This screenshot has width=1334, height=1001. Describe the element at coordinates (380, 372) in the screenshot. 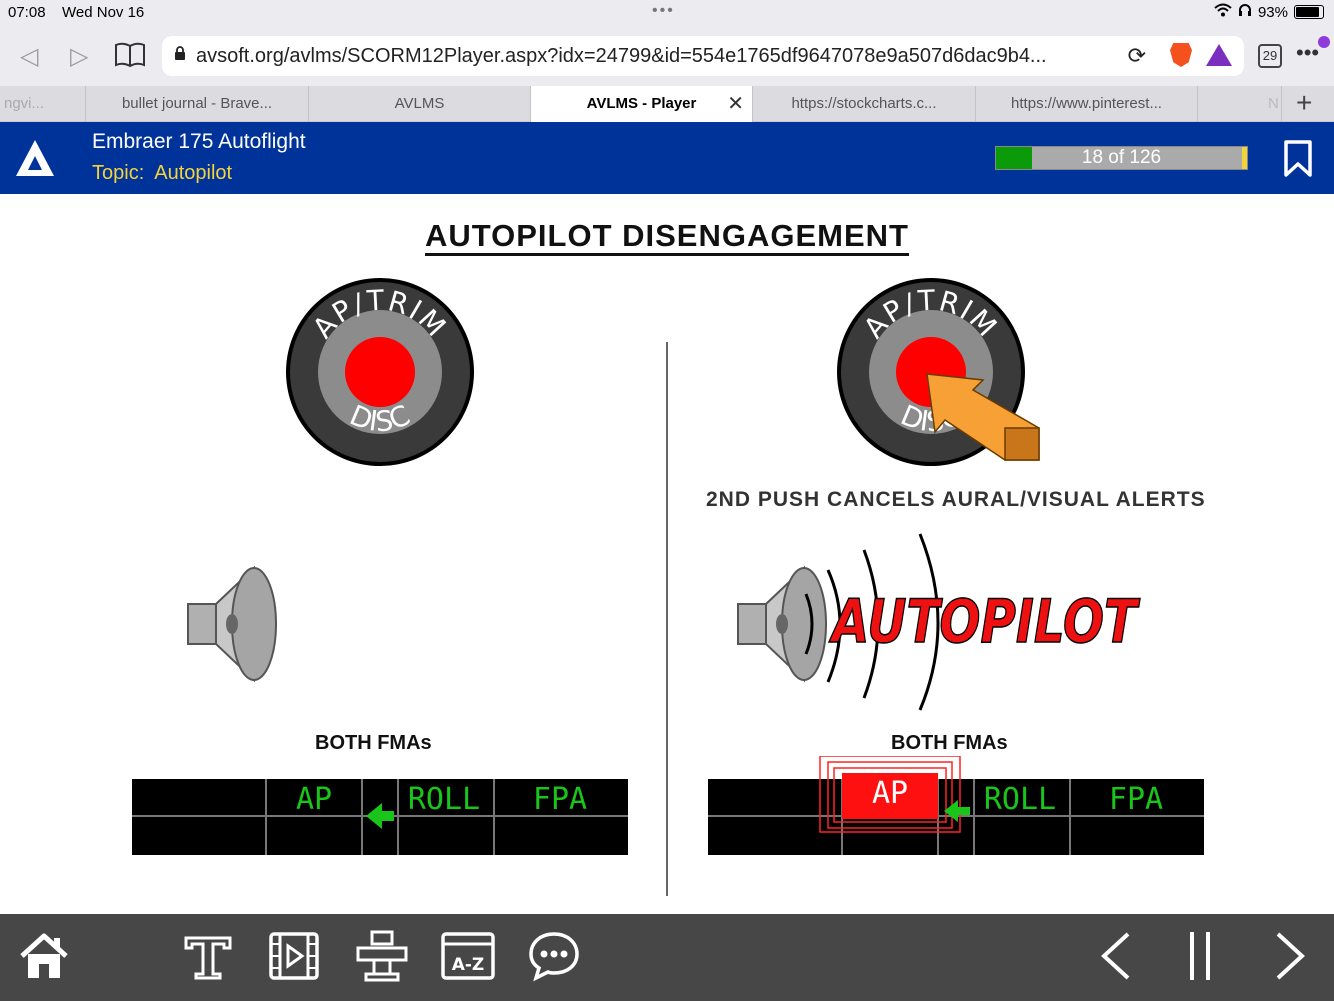

I see `ap-trim-disc-button-left: AP/TRIM DISC` at that location.